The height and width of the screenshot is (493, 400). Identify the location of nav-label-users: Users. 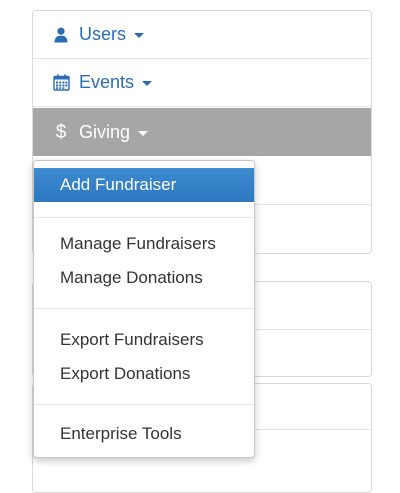
(103, 34).